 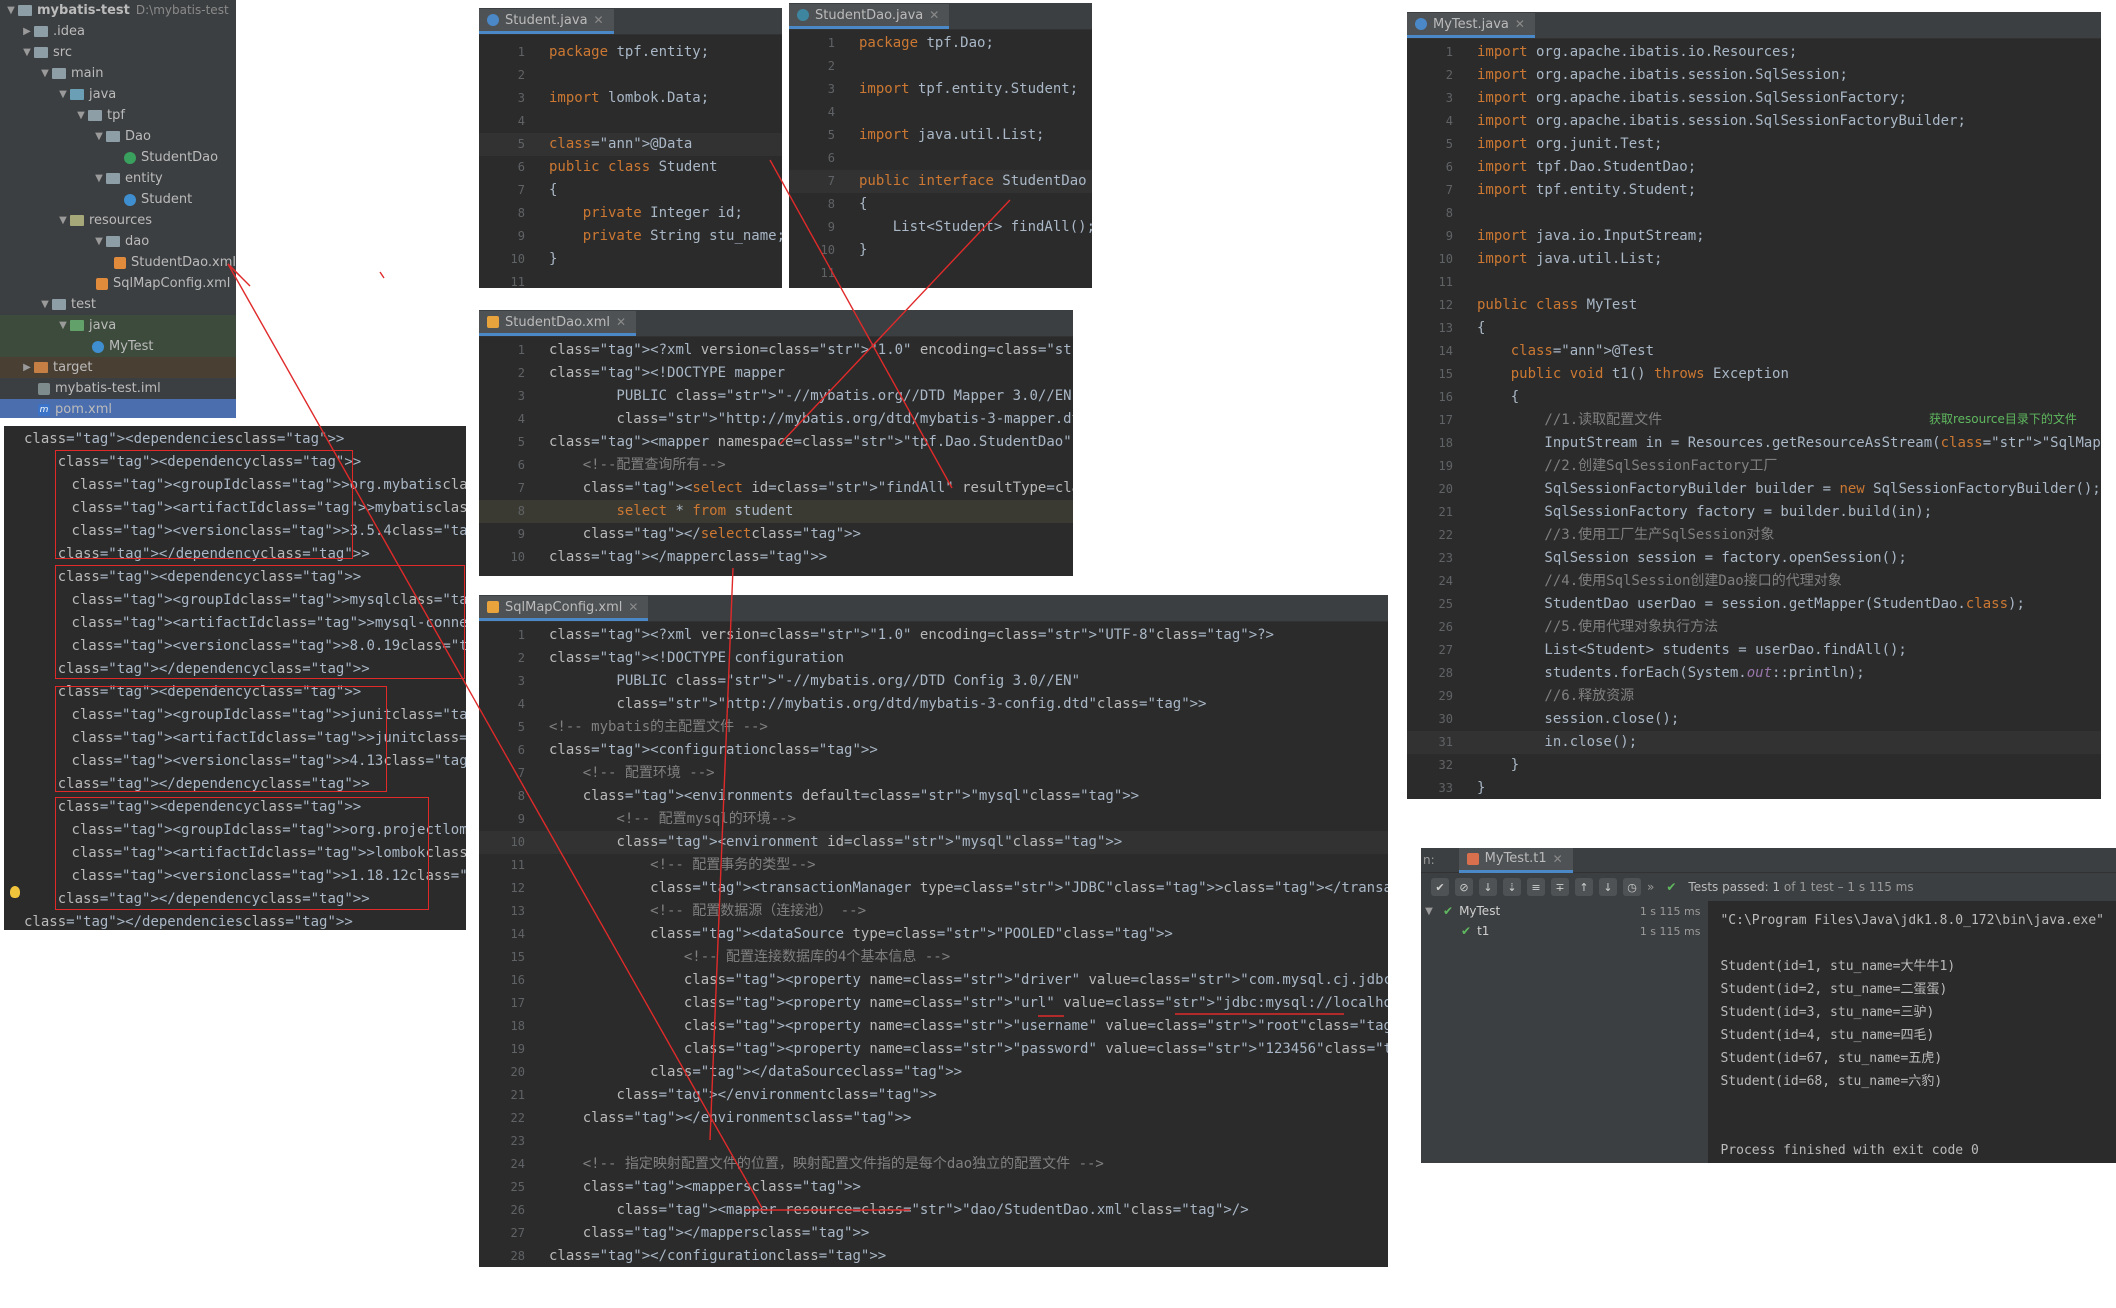 I want to click on code-line: 15 <!-- 配置连接数据库的4个基本信息 -->, so click(x=933, y=957).